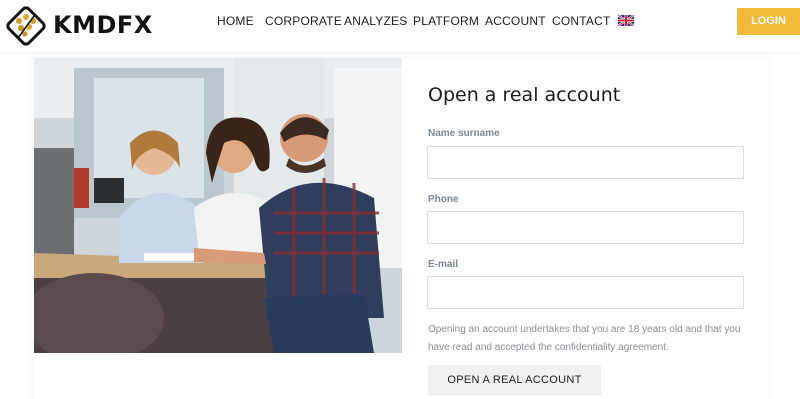 This screenshot has height=399, width=800. I want to click on name-surname-label: Name surname, so click(464, 133).